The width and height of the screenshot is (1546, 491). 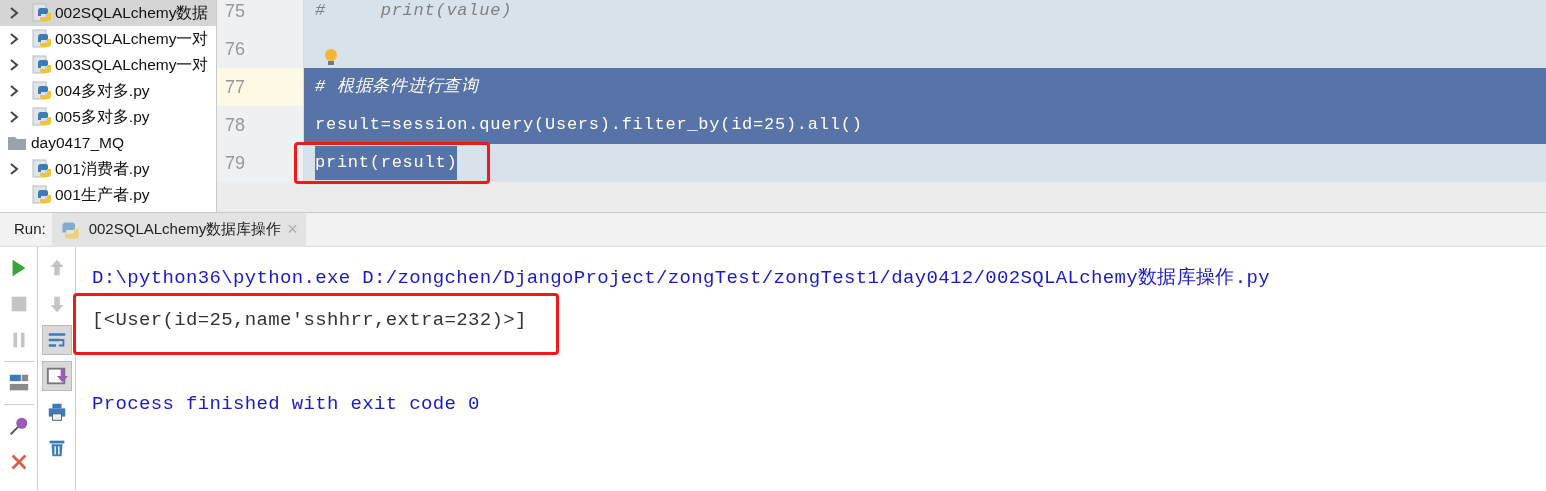 What do you see at coordinates (17, 143) in the screenshot?
I see `folder-icon` at bounding box center [17, 143].